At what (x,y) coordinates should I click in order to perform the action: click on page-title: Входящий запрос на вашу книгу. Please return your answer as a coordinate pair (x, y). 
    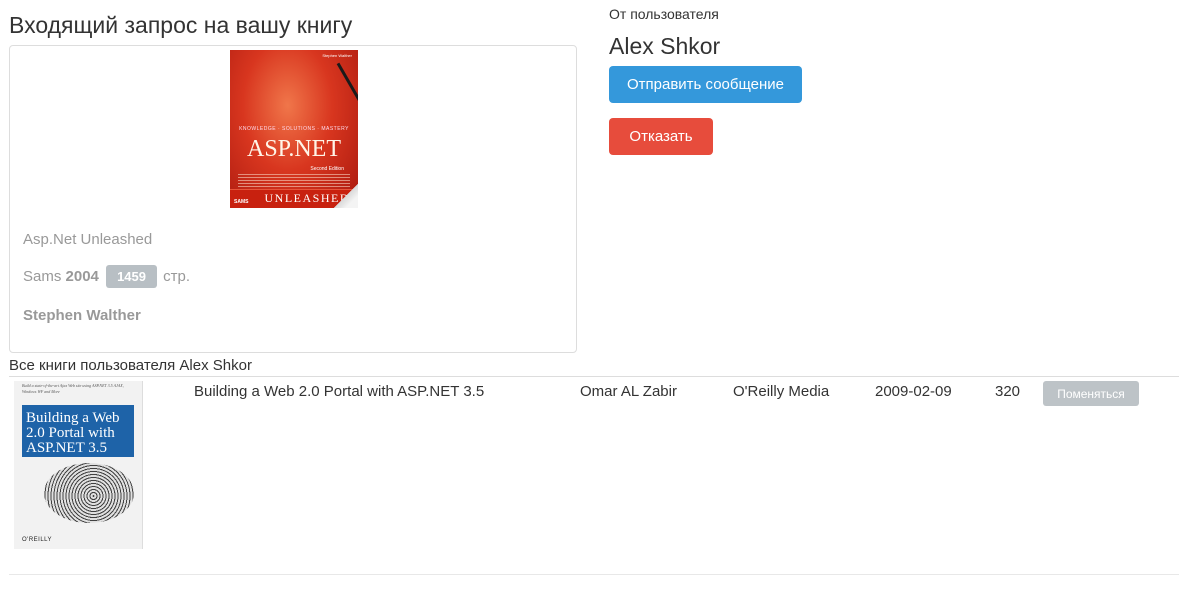
    Looking at the image, I should click on (181, 25).